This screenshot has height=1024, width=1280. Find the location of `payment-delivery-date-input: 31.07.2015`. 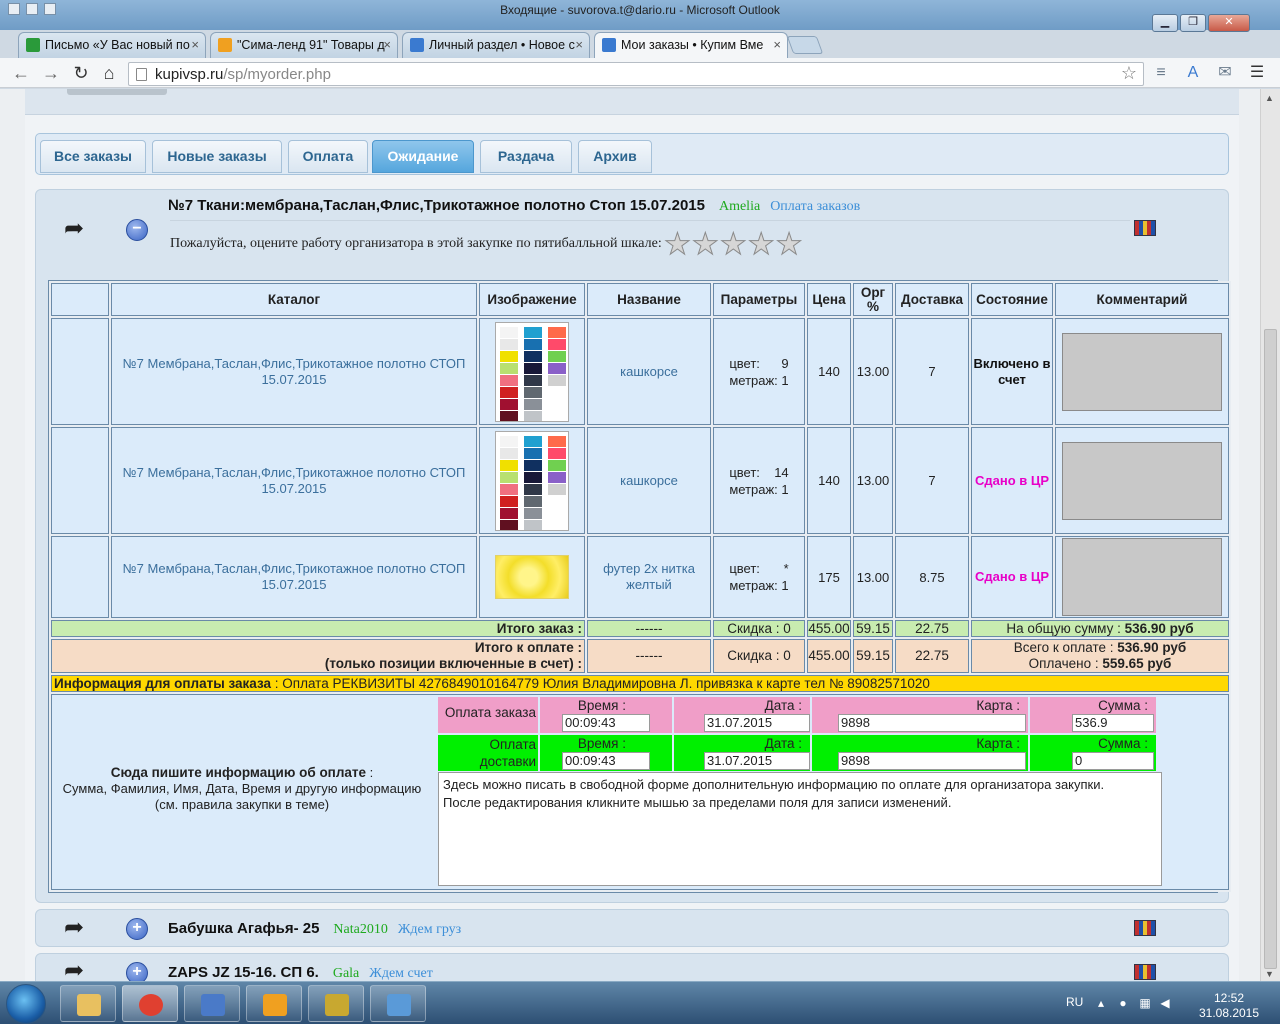

payment-delivery-date-input: 31.07.2015 is located at coordinates (757, 761).